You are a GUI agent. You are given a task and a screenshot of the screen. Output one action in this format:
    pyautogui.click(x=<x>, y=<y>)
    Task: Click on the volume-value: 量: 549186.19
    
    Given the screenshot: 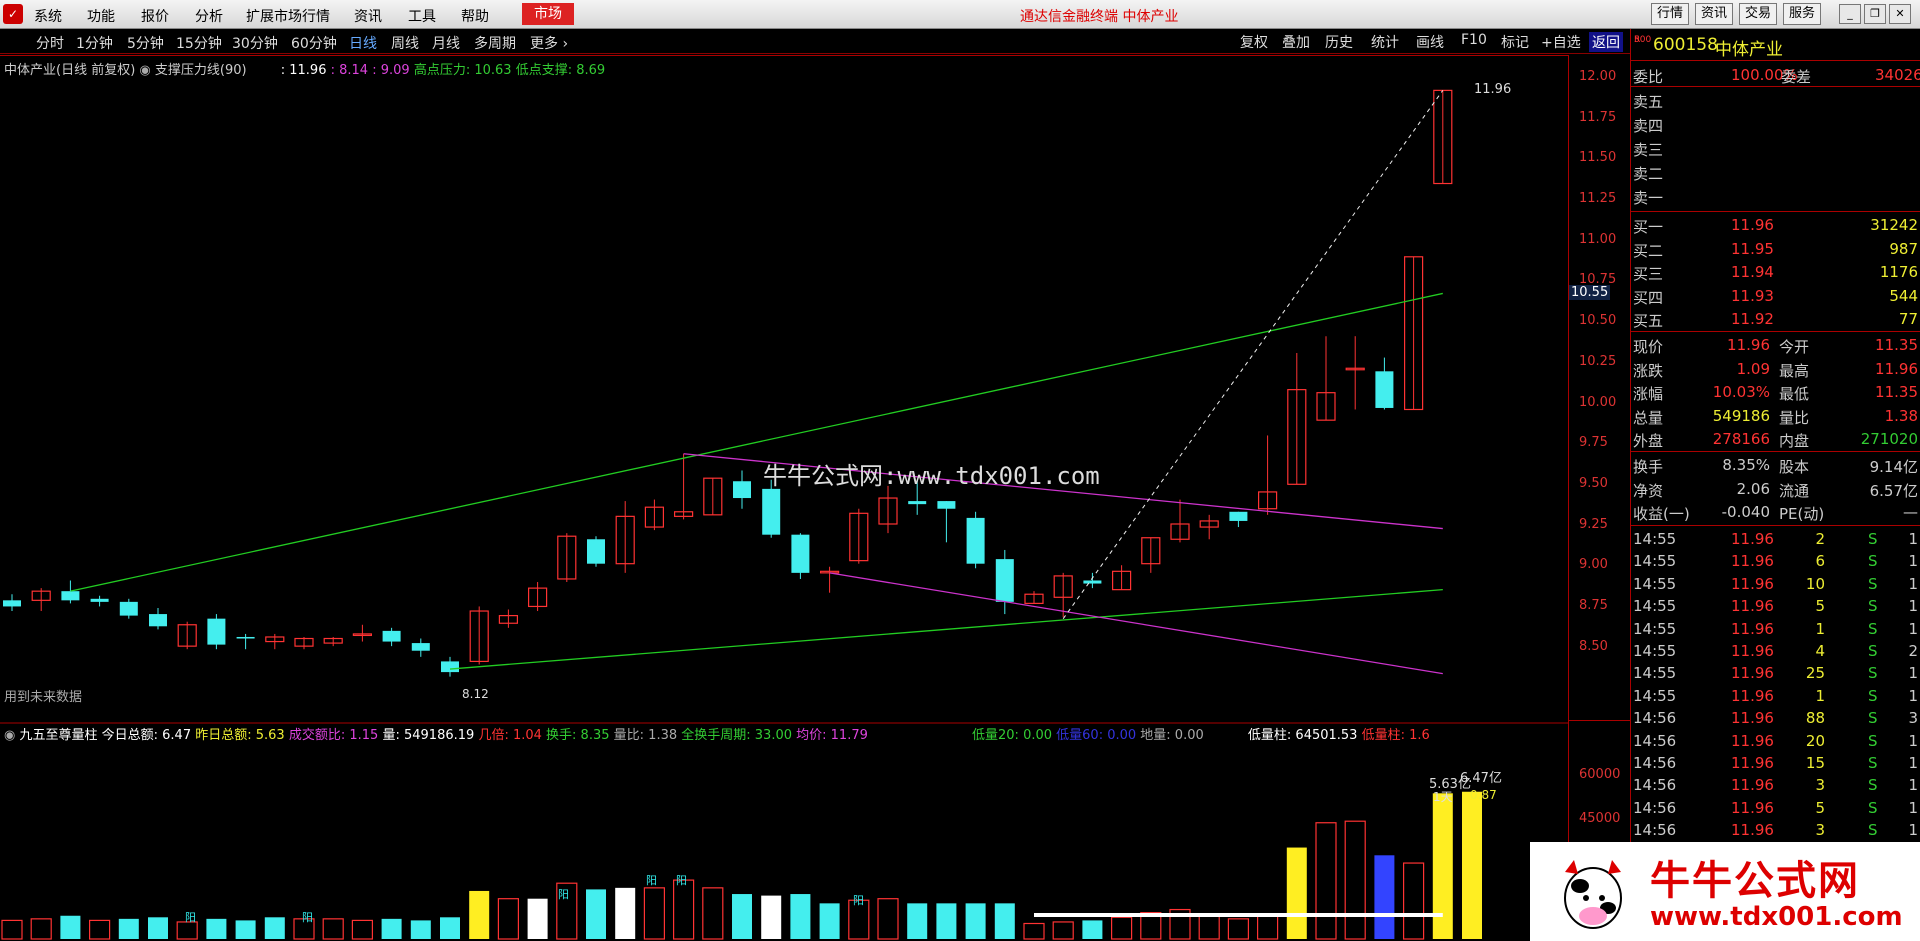 What is the action you would take?
    pyautogui.click(x=428, y=735)
    